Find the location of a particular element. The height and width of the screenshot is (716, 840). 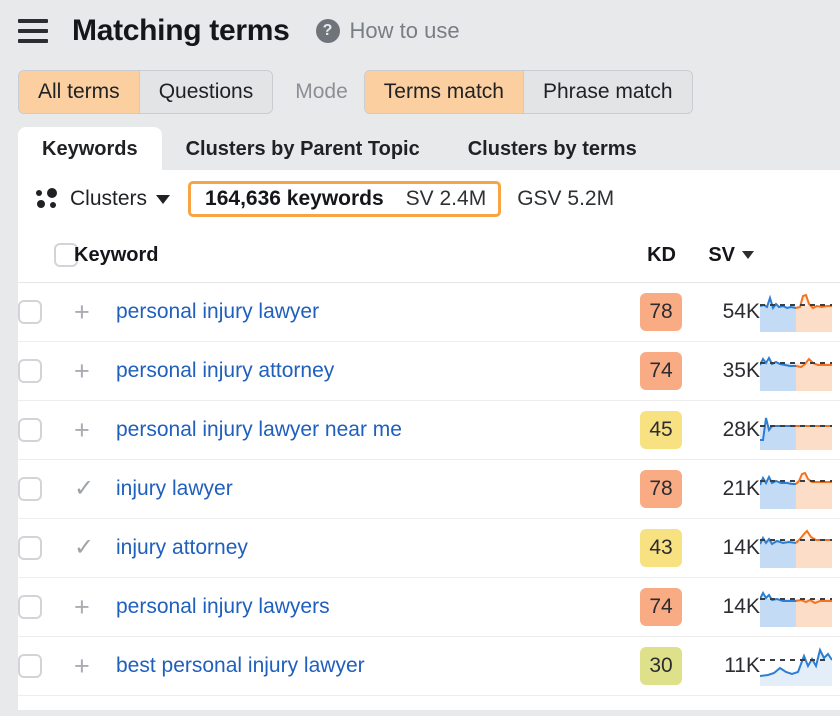

table-row: ✓ injury lawyer 78 21K is located at coordinates (429, 489).